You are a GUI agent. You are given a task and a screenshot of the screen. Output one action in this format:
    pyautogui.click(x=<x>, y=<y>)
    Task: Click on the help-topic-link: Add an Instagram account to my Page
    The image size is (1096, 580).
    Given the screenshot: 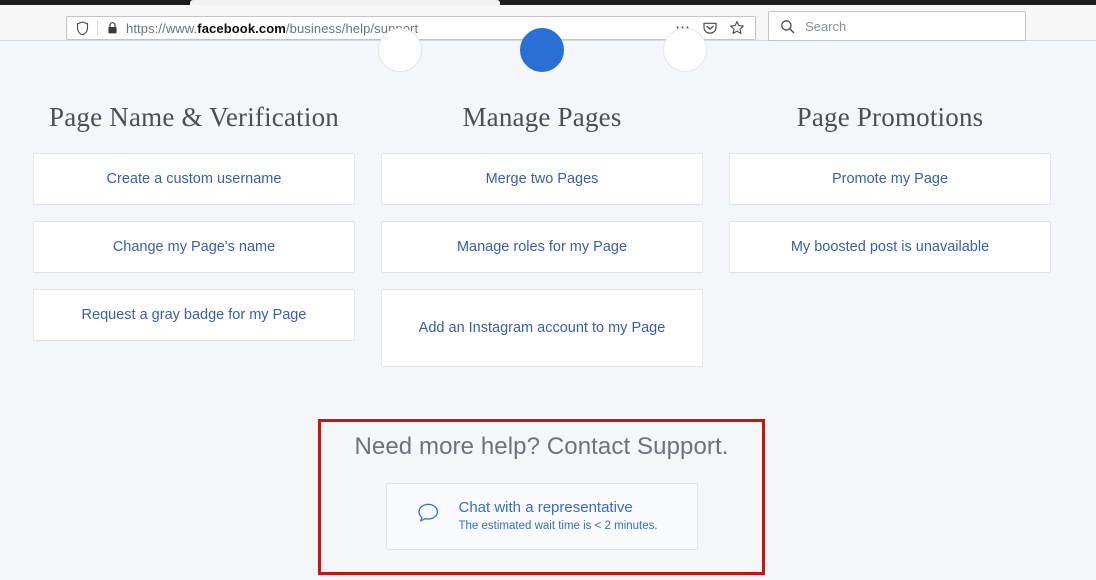 What is the action you would take?
    pyautogui.click(x=542, y=328)
    